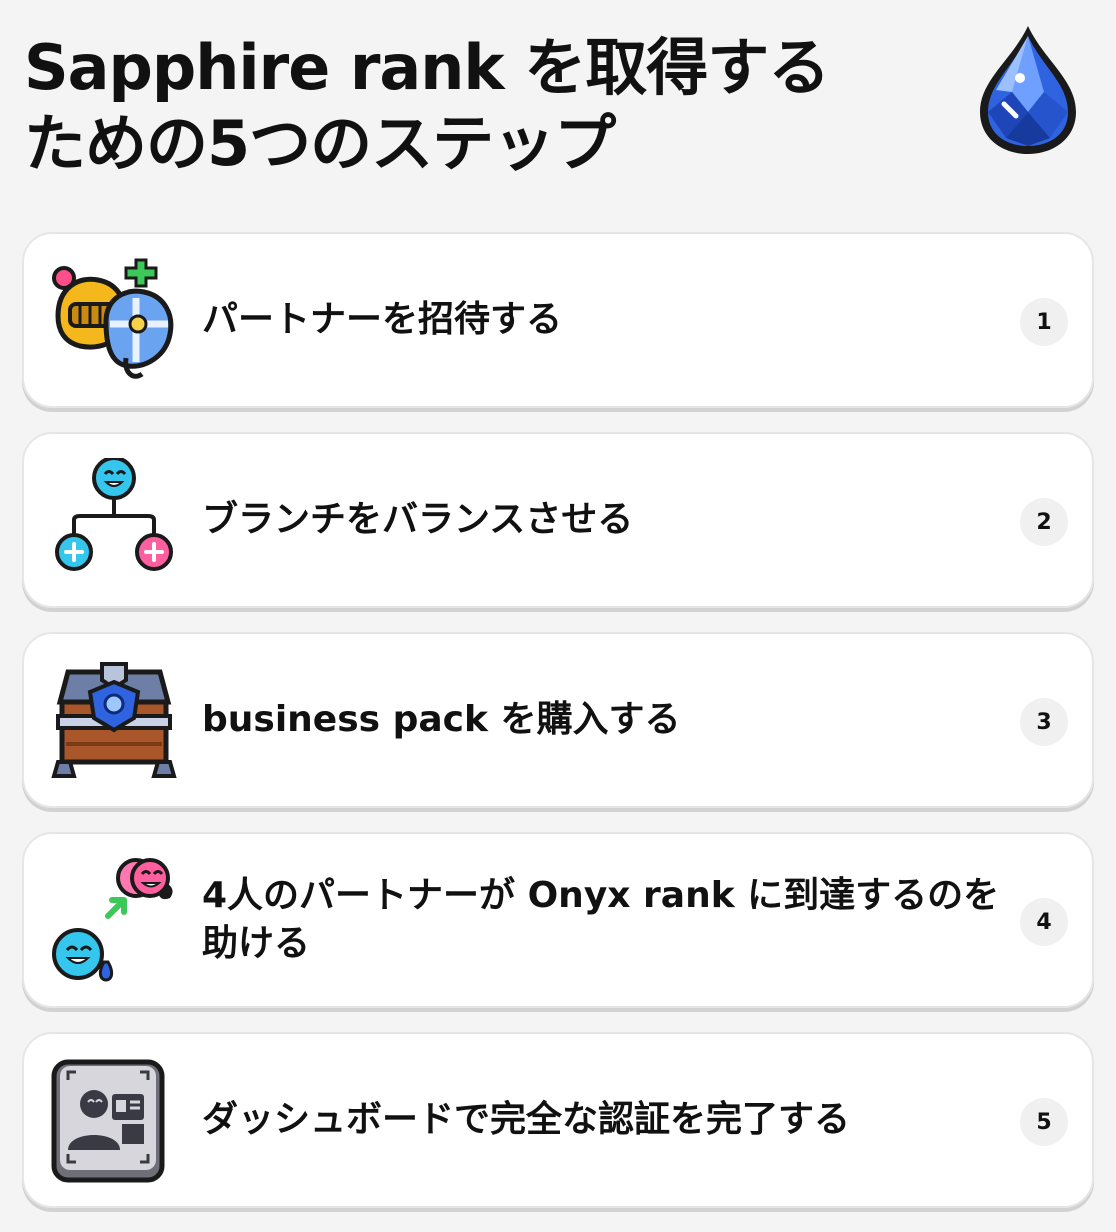 Image resolution: width=1116 pixels, height=1232 pixels. I want to click on step-number-badge: 4, so click(1044, 922).